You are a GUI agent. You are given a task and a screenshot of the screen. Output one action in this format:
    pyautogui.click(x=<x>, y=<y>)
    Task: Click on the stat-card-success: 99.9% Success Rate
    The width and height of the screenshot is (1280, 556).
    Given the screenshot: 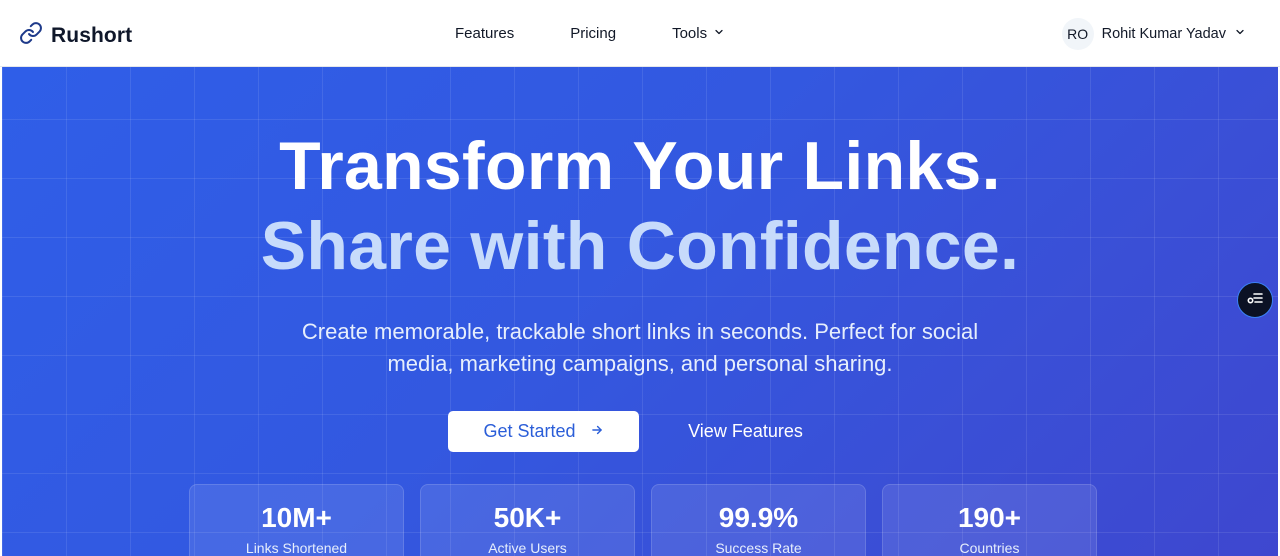 What is the action you would take?
    pyautogui.click(x=758, y=520)
    